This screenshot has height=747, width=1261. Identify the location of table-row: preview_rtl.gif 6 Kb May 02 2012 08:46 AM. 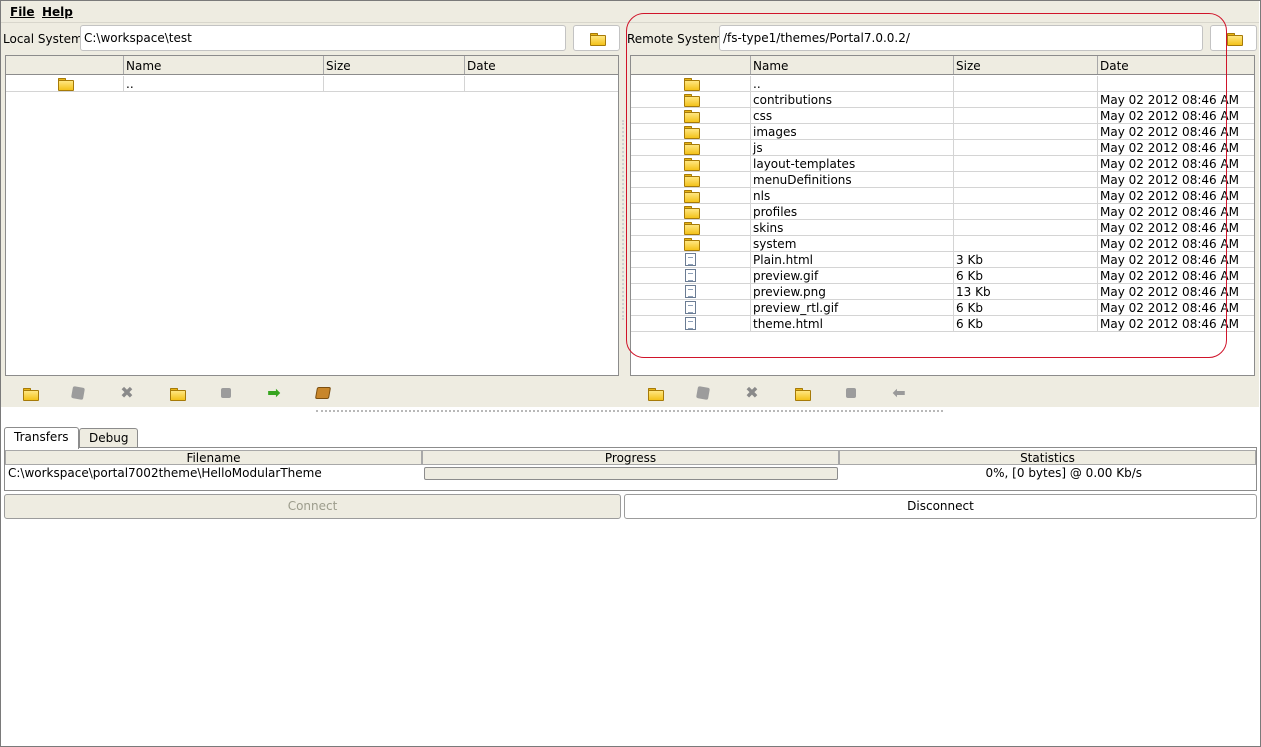
(942, 308).